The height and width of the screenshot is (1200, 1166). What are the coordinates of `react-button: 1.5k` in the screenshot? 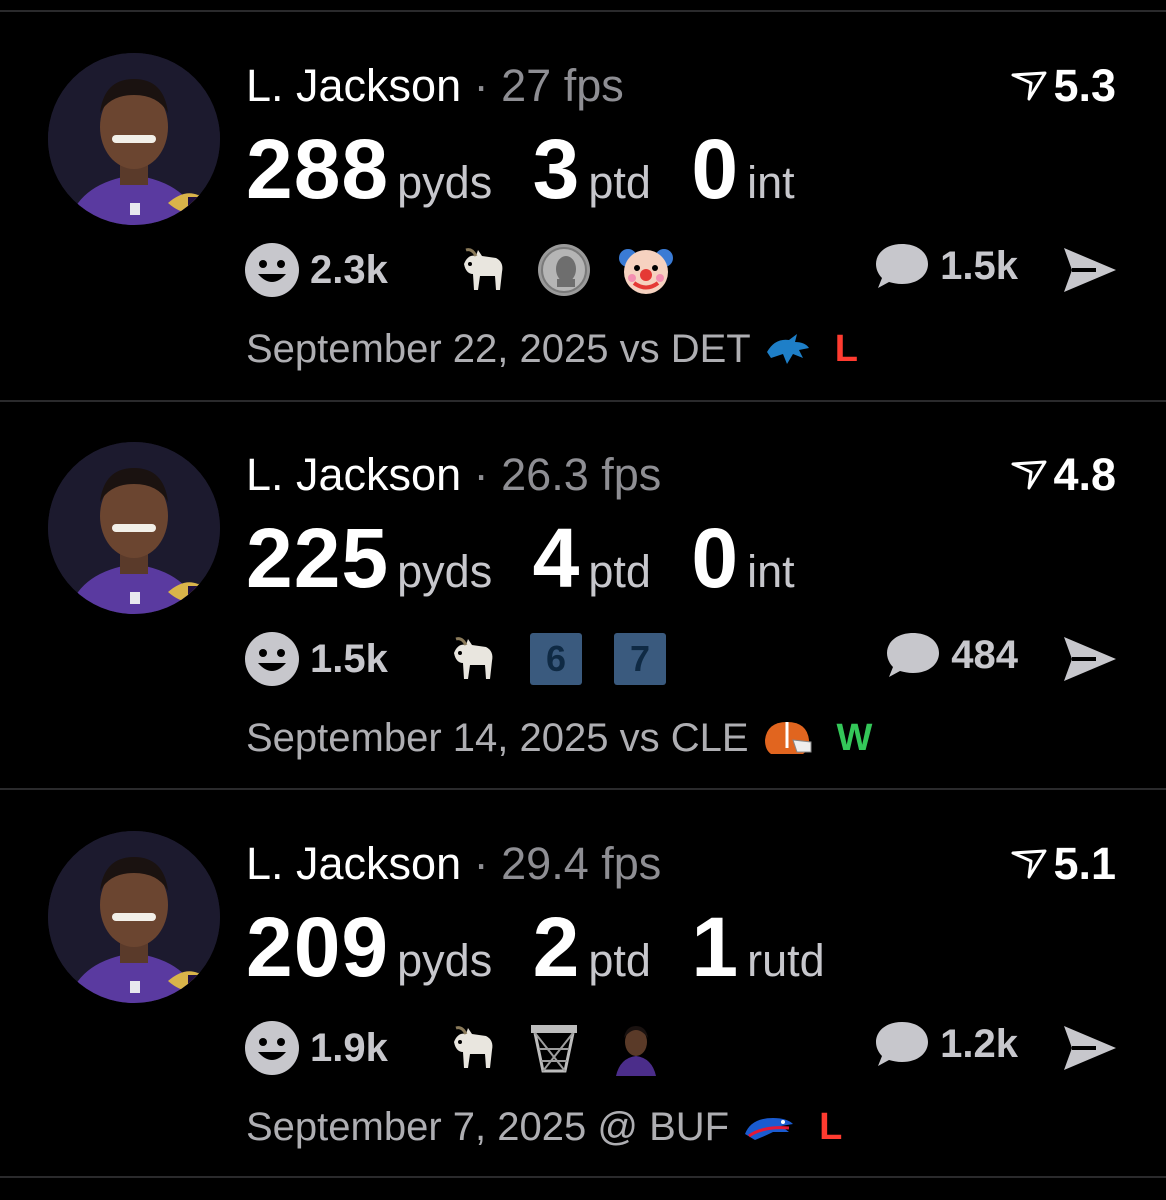 It's located at (316, 659).